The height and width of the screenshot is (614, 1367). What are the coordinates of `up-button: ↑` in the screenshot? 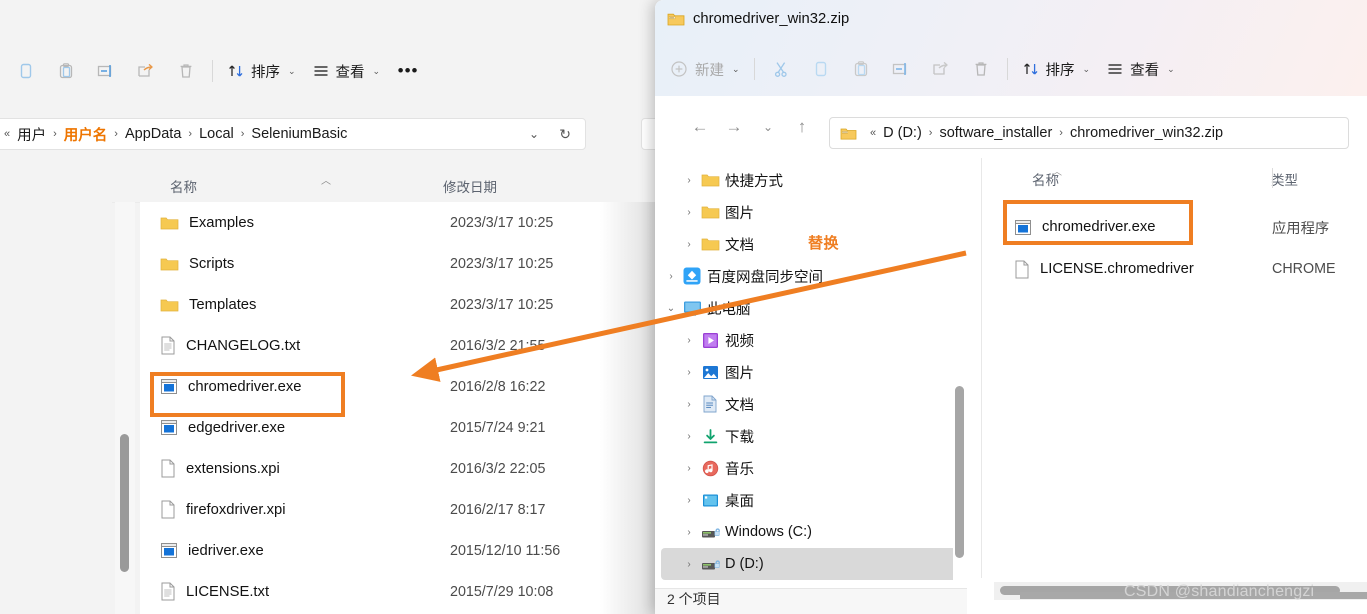 It's located at (802, 127).